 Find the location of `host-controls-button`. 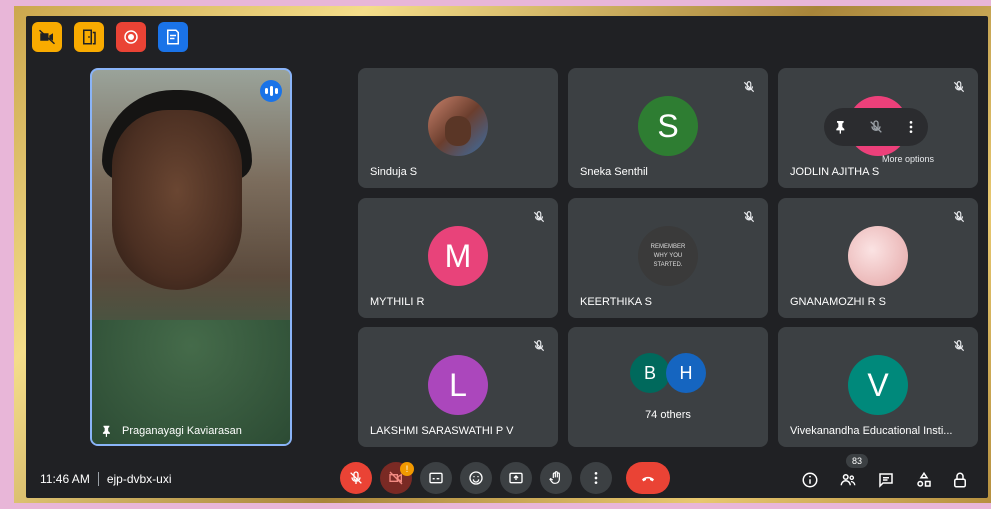

host-controls-button is located at coordinates (960, 480).